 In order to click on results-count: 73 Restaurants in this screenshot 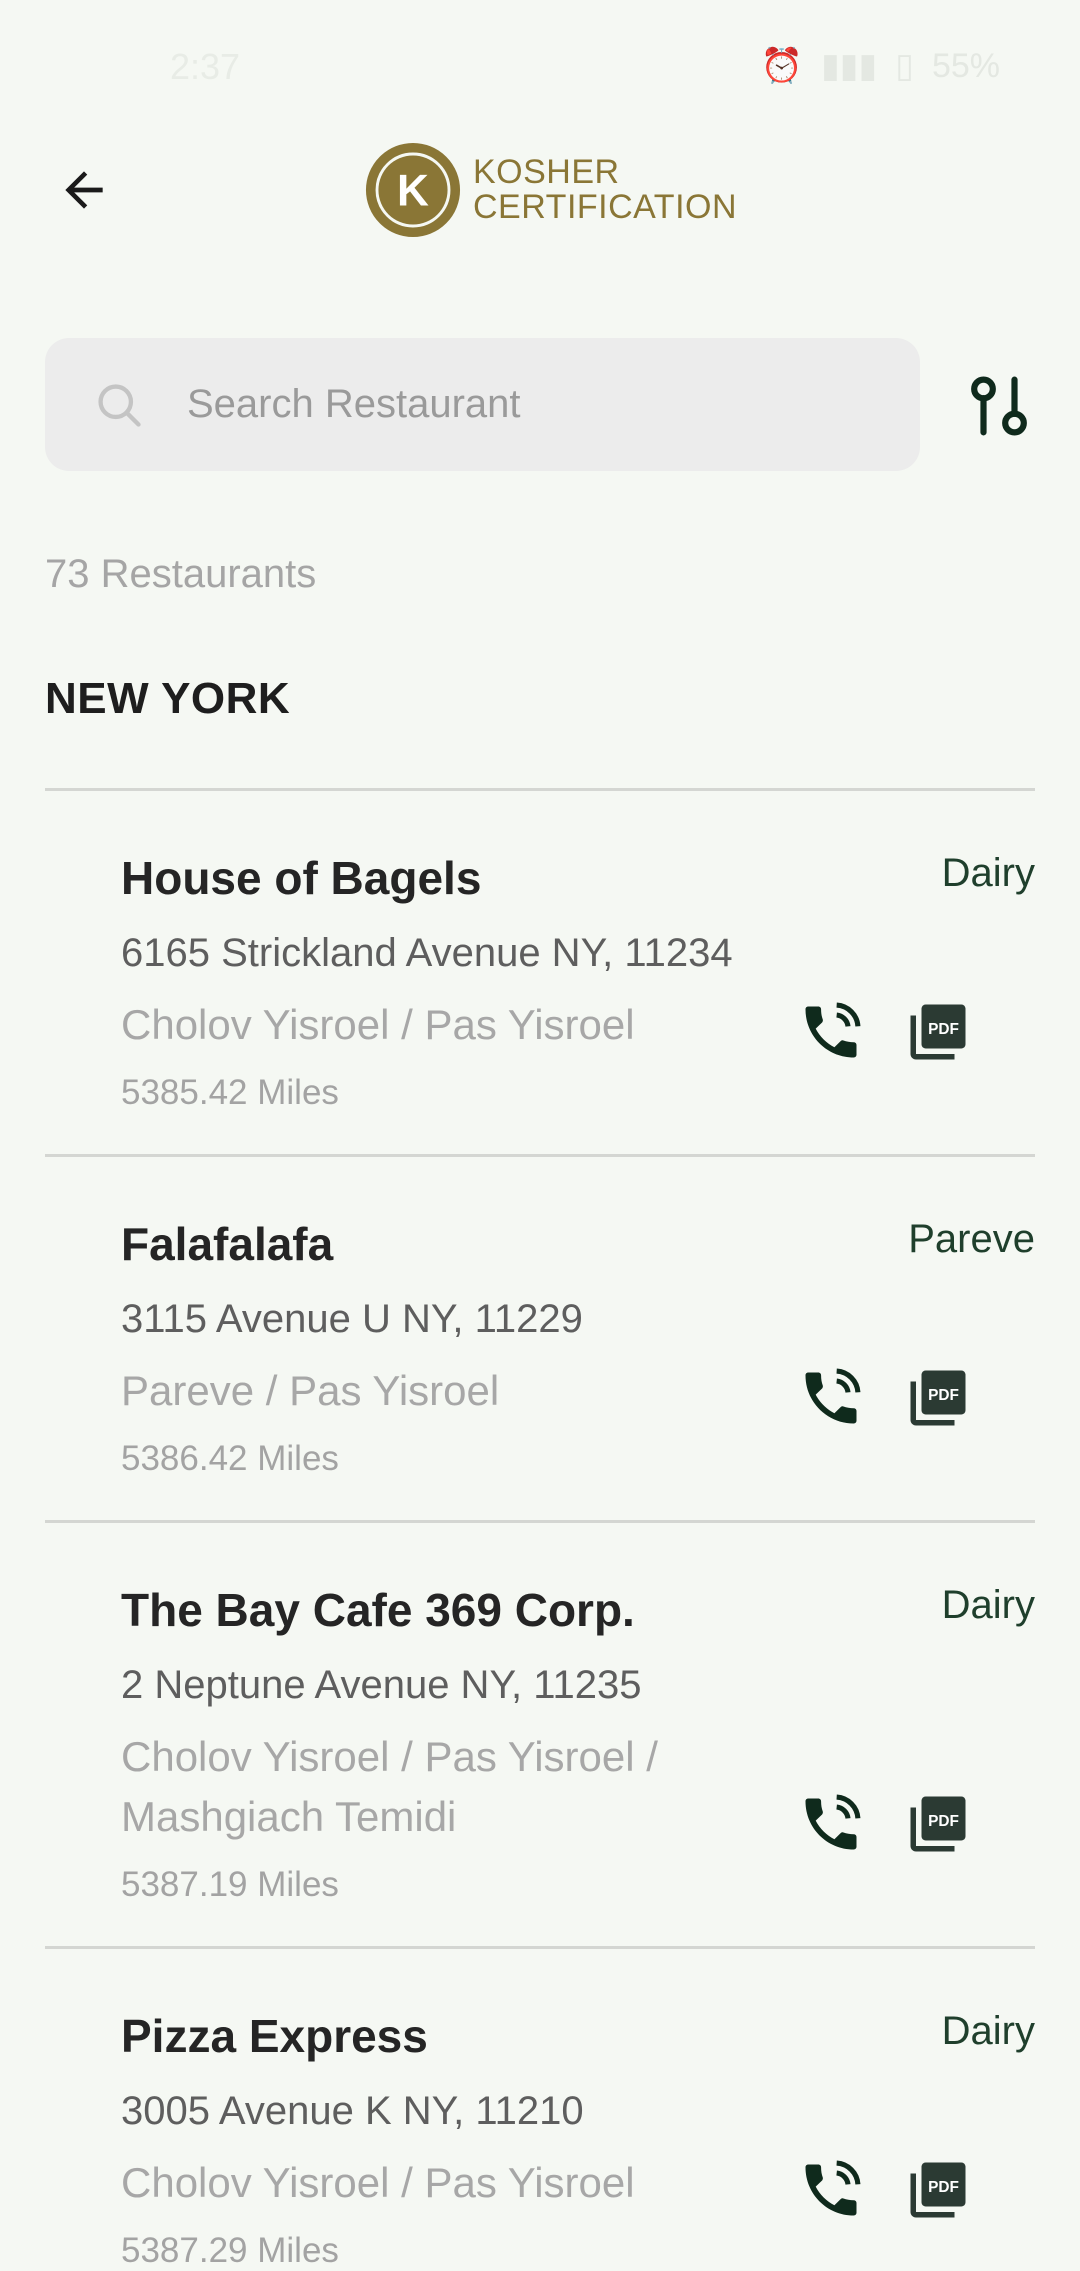, I will do `click(181, 574)`.